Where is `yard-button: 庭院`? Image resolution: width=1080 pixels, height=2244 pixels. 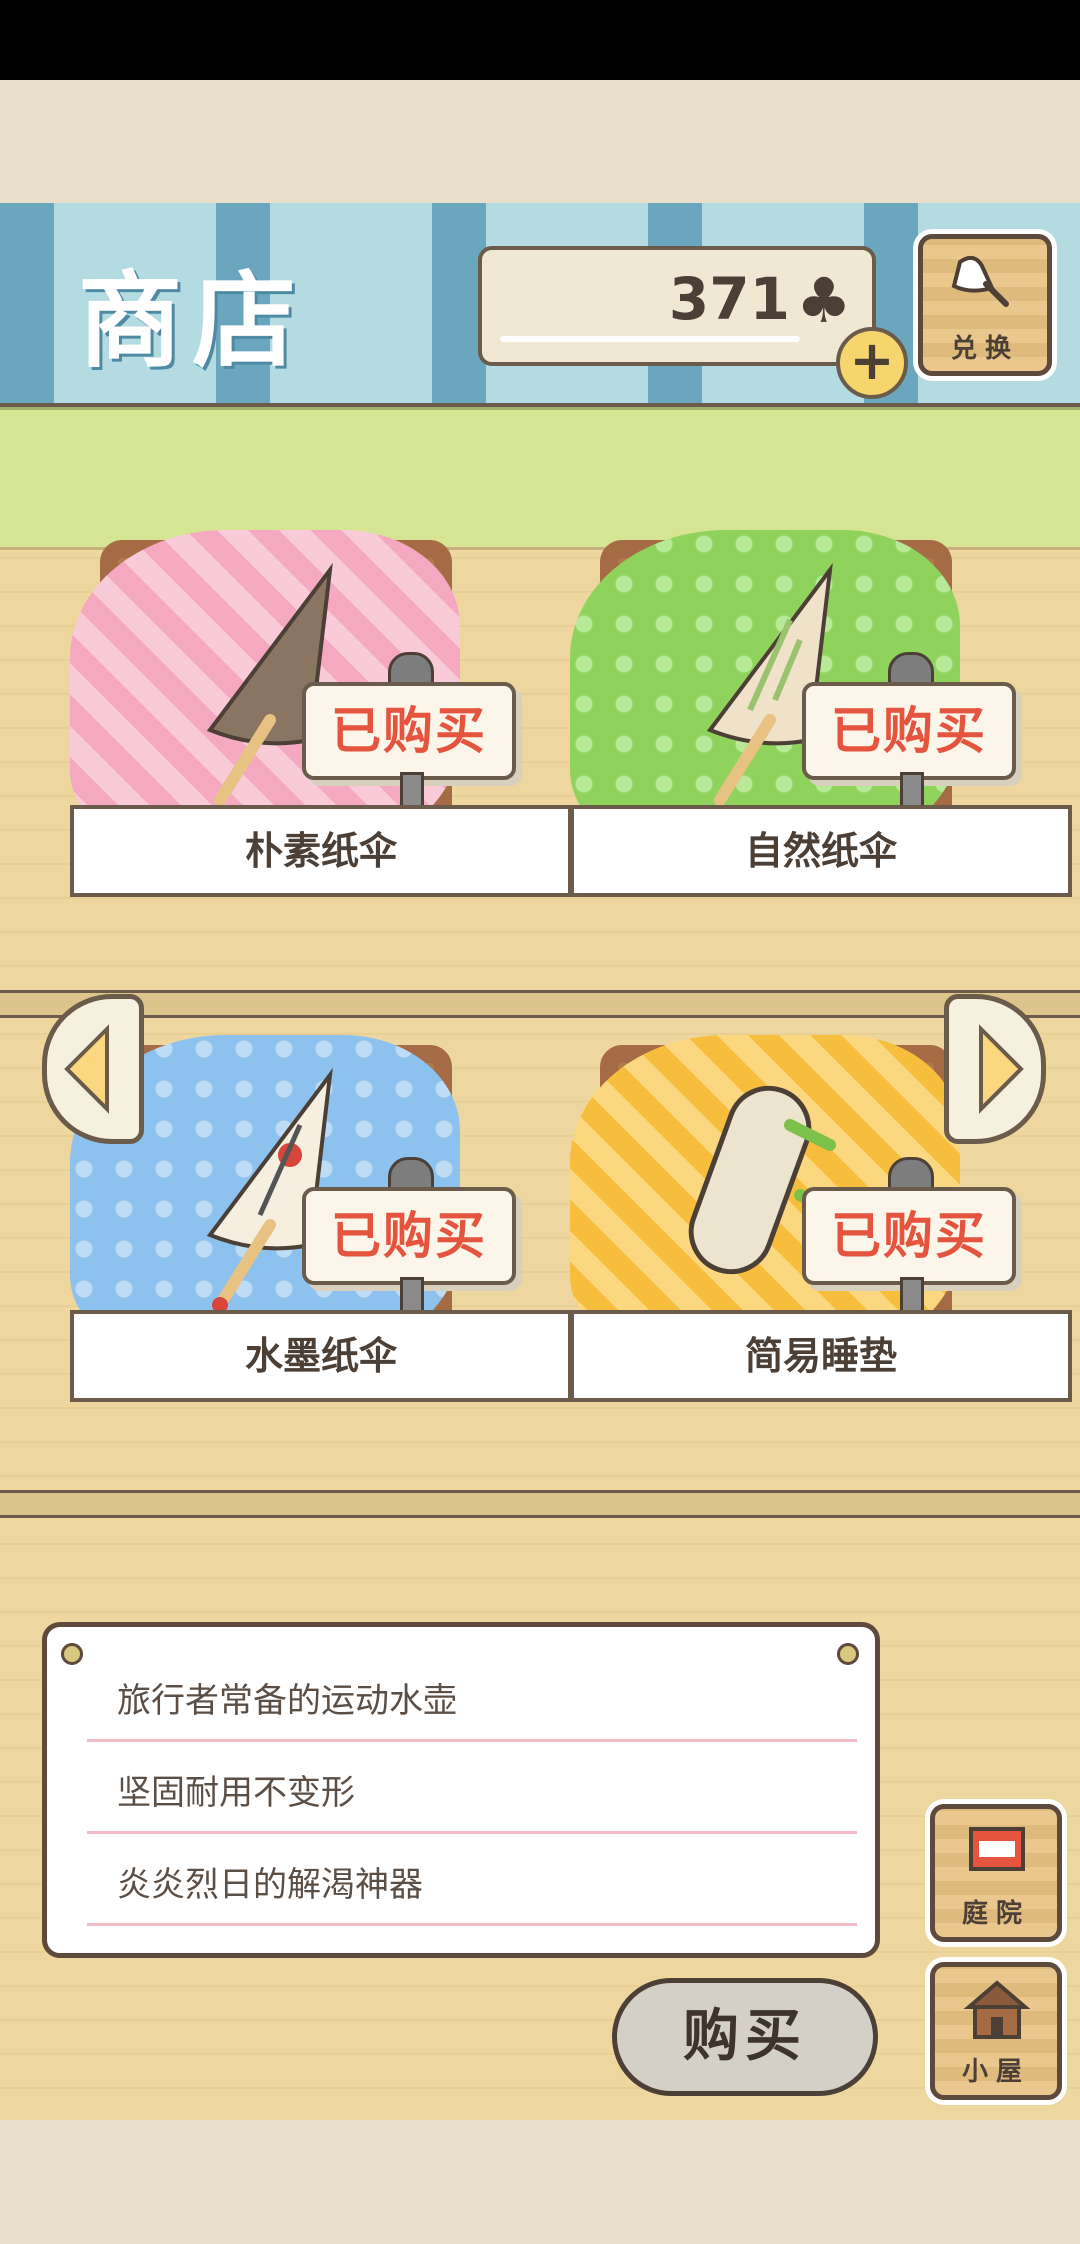
yard-button: 庭院 is located at coordinates (996, 1873).